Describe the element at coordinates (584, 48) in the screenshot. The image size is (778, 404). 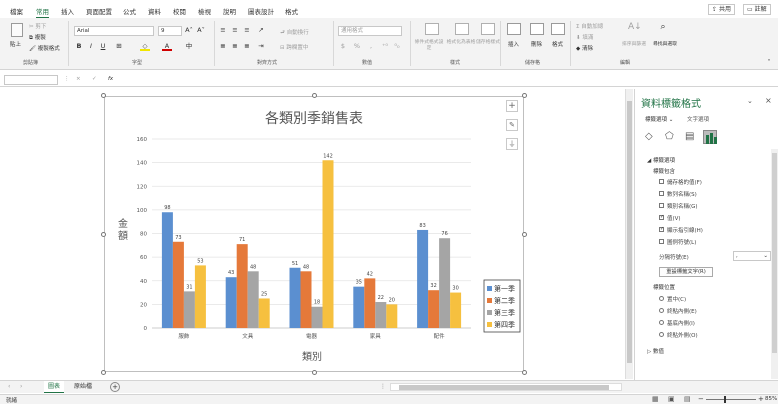
I see `clear-button: ◆ 清除` at that location.